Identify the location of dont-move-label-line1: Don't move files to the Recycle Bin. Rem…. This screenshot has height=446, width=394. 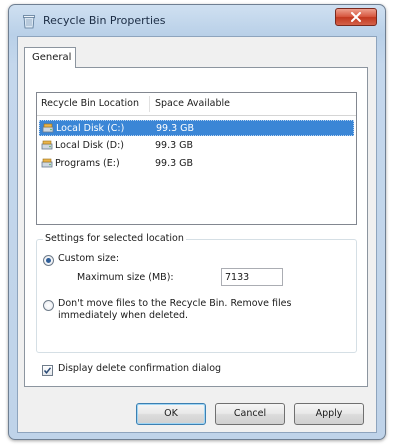
(175, 303).